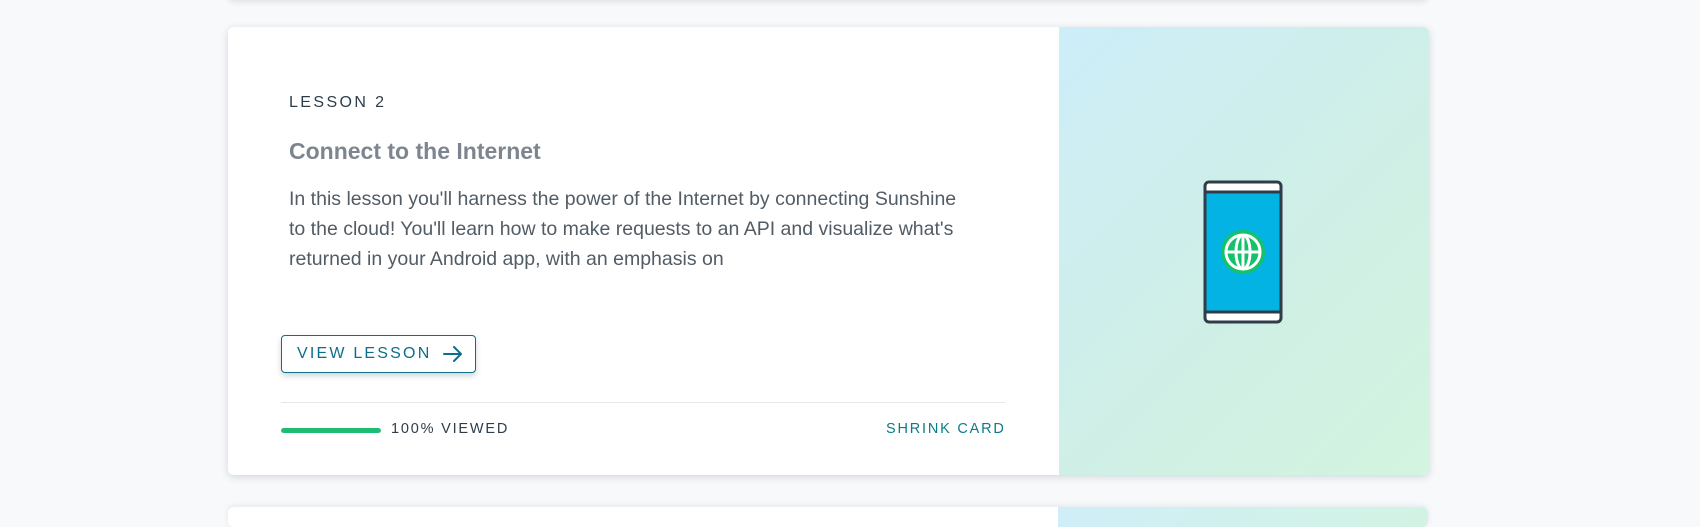 This screenshot has height=527, width=1700. Describe the element at coordinates (415, 151) in the screenshot. I see `lesson-title: Connect to the Internet` at that location.